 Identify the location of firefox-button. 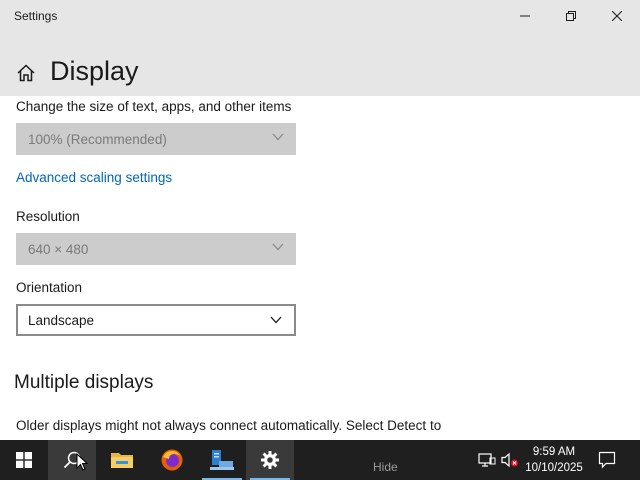
(172, 460).